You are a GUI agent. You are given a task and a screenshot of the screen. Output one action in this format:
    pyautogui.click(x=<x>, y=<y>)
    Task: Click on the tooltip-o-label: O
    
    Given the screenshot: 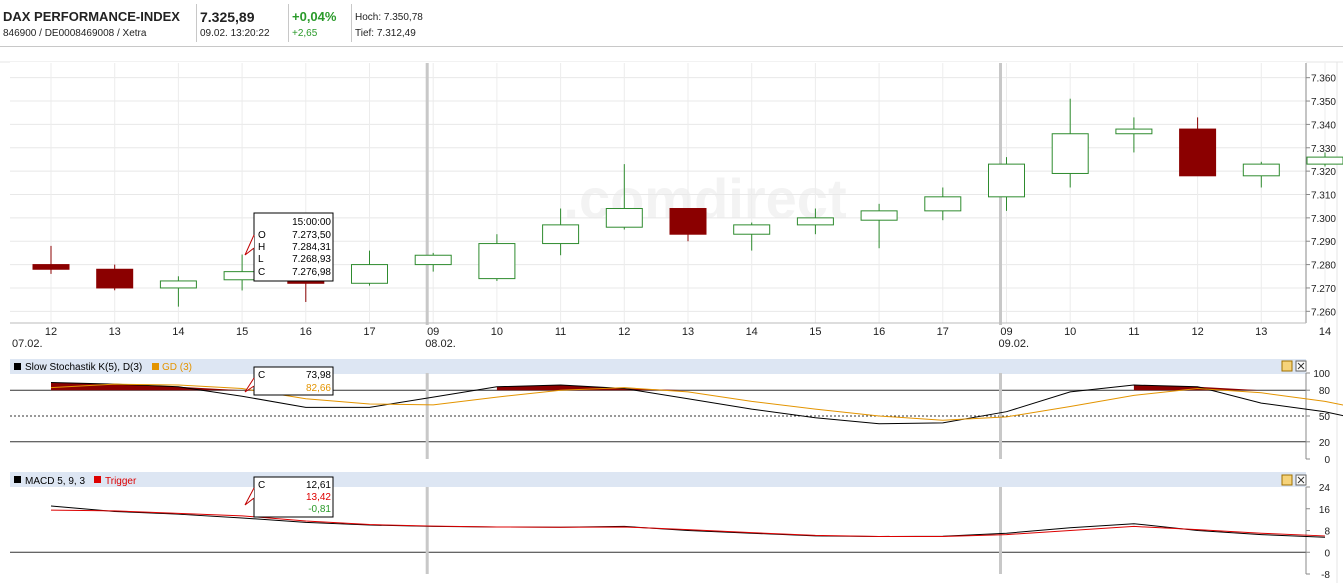 What is the action you would take?
    pyautogui.click(x=262, y=235)
    